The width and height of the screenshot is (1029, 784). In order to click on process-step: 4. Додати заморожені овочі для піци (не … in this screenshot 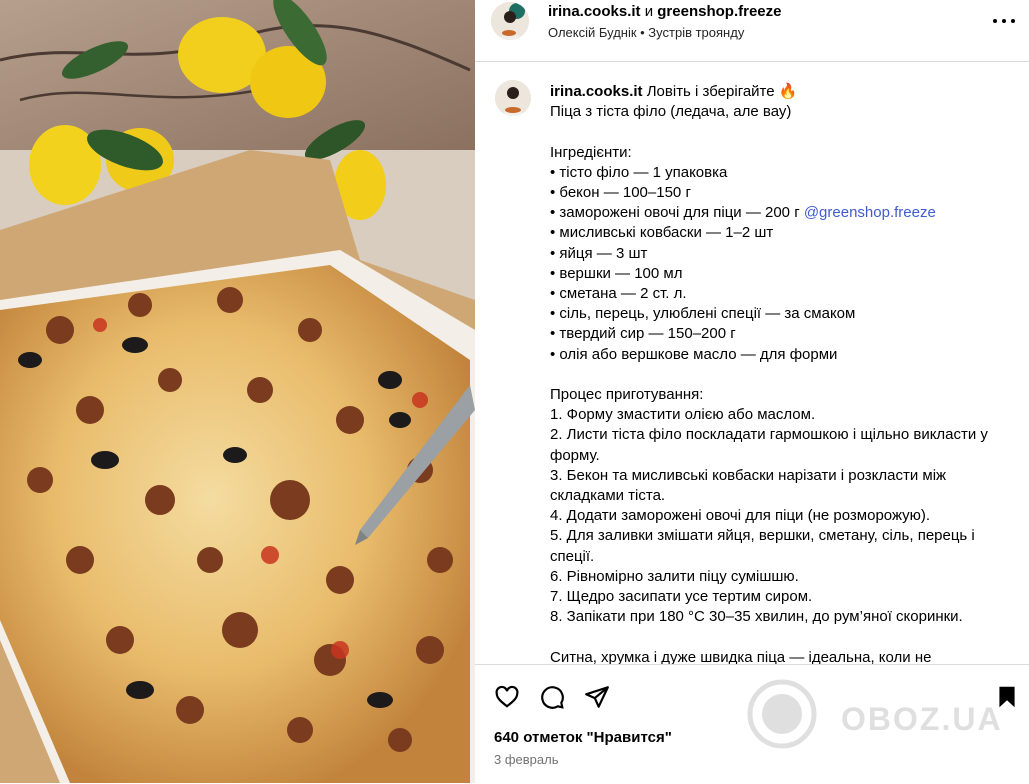, I will do `click(740, 516)`.